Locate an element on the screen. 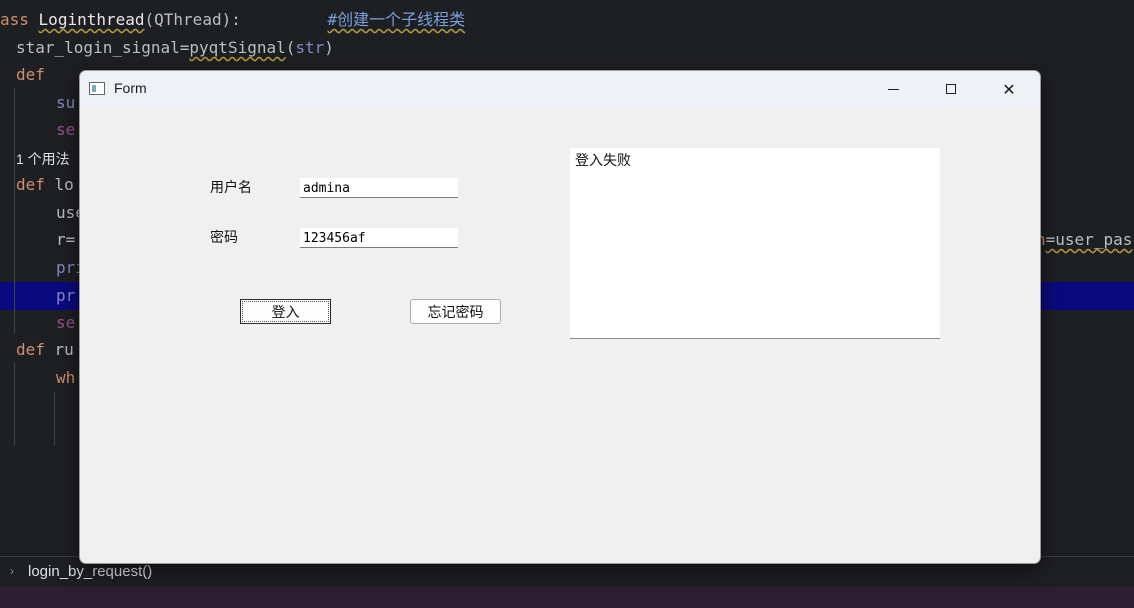  output-message: 登入失败 is located at coordinates (603, 161).